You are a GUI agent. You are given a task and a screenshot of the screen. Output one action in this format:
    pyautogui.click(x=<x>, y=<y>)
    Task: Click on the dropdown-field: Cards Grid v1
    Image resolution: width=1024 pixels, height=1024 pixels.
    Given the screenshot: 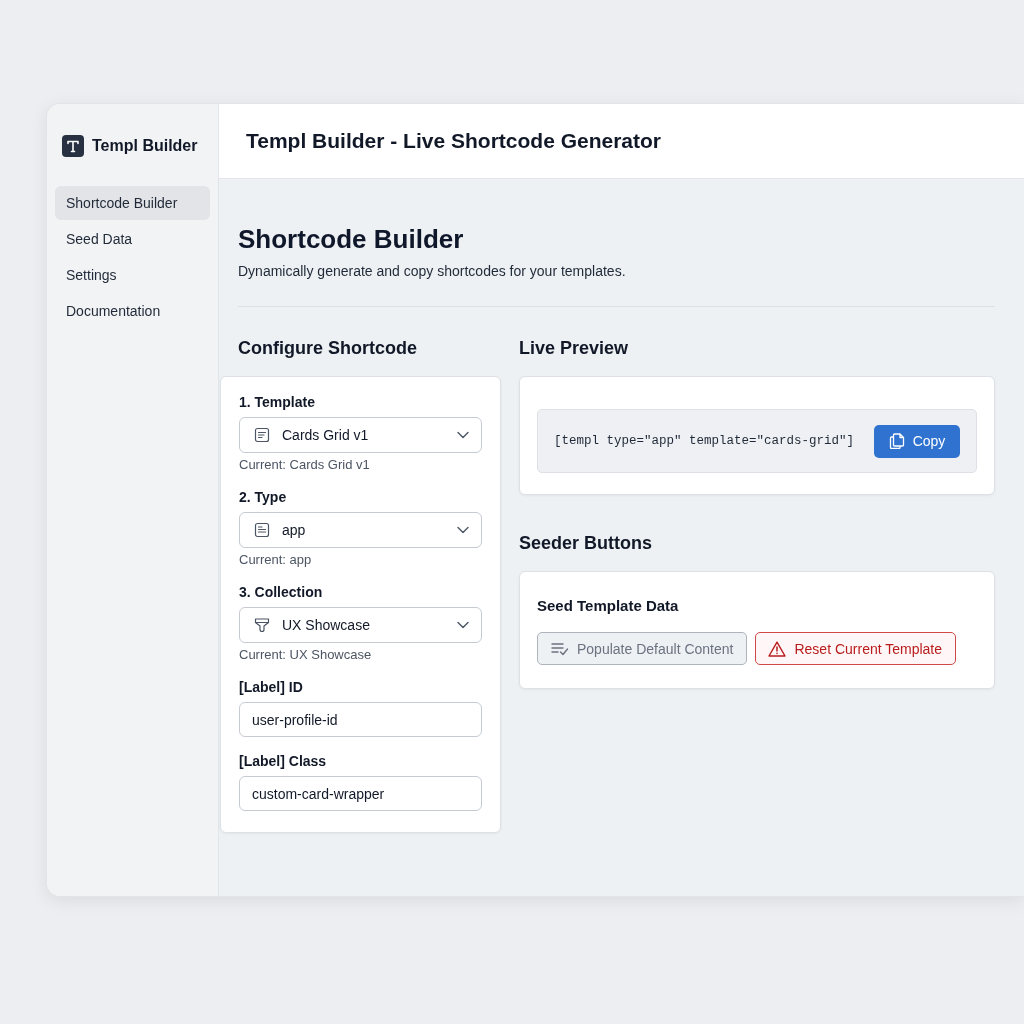 What is the action you would take?
    pyautogui.click(x=360, y=435)
    